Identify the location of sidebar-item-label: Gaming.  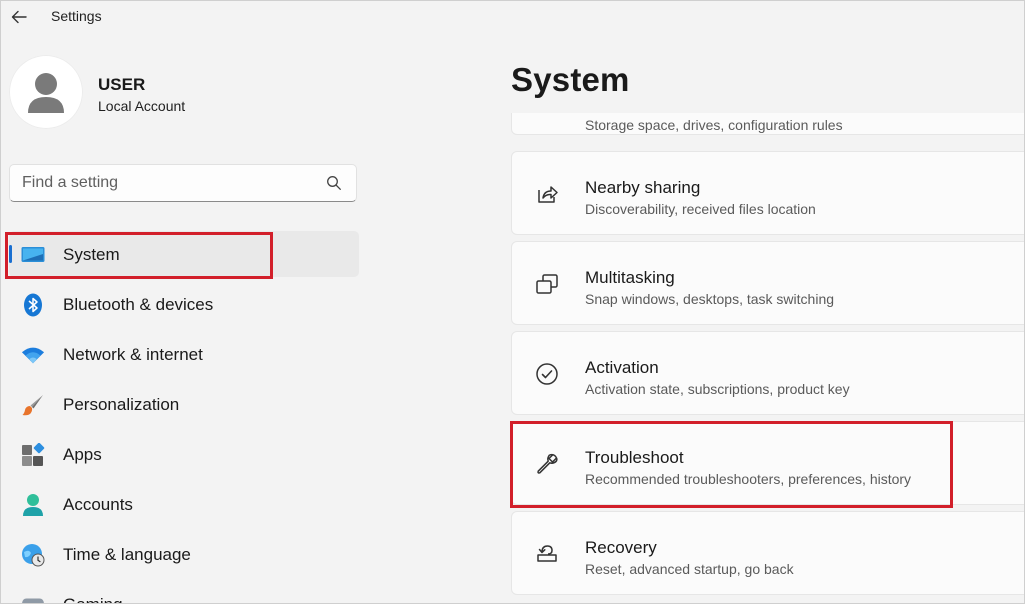
(93, 599).